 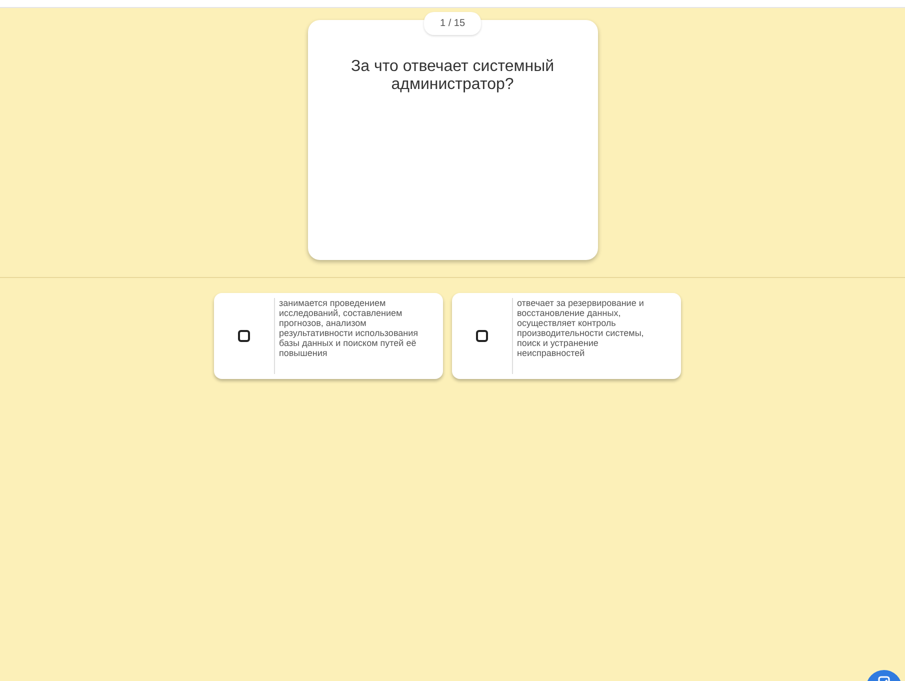 I want to click on answer-option: отвечает за резервирование и восстановление данных, осуществляет контроль производительности системы, поиск и устранение неисправностей, so click(x=566, y=336).